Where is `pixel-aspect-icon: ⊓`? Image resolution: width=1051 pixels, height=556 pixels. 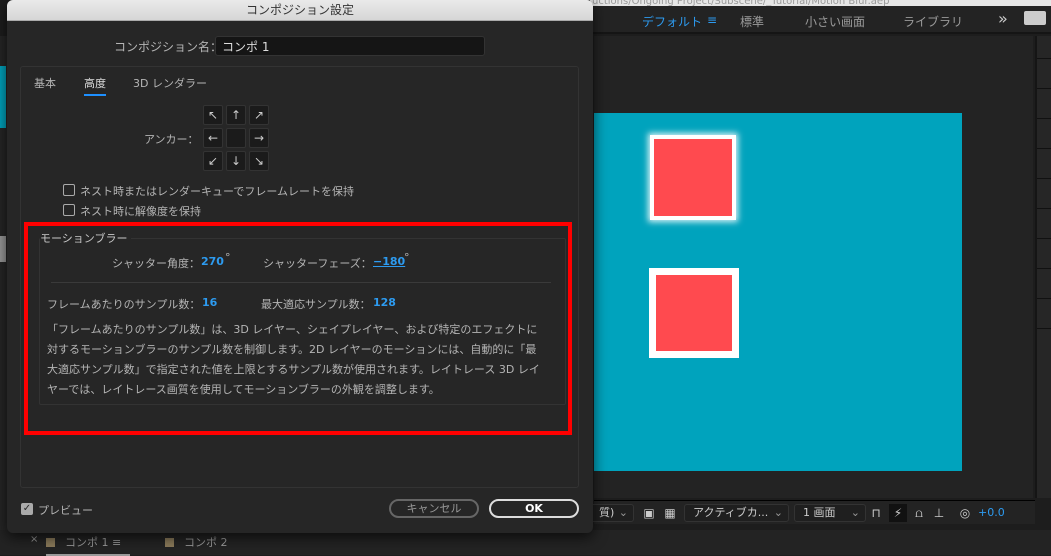
pixel-aspect-icon: ⊓ is located at coordinates (876, 513).